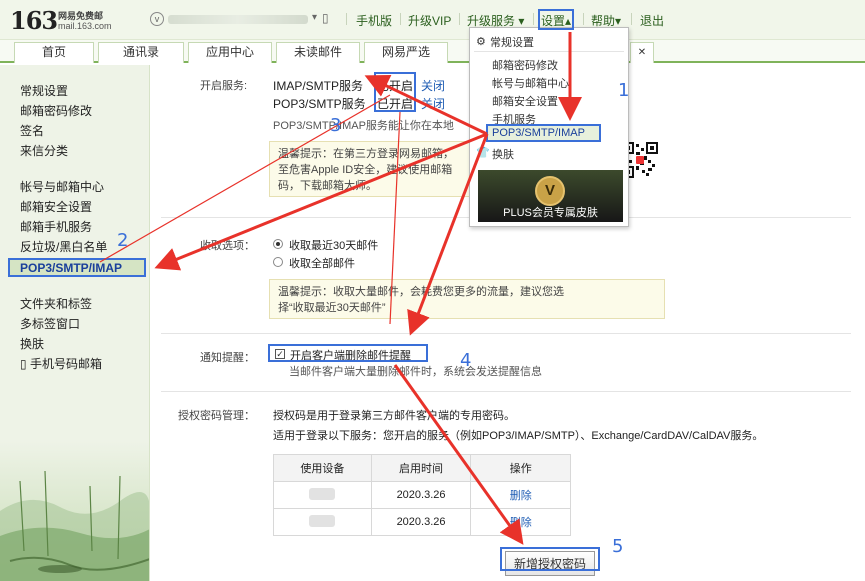 The image size is (865, 581). I want to click on annotation-number: 4, so click(466, 360).